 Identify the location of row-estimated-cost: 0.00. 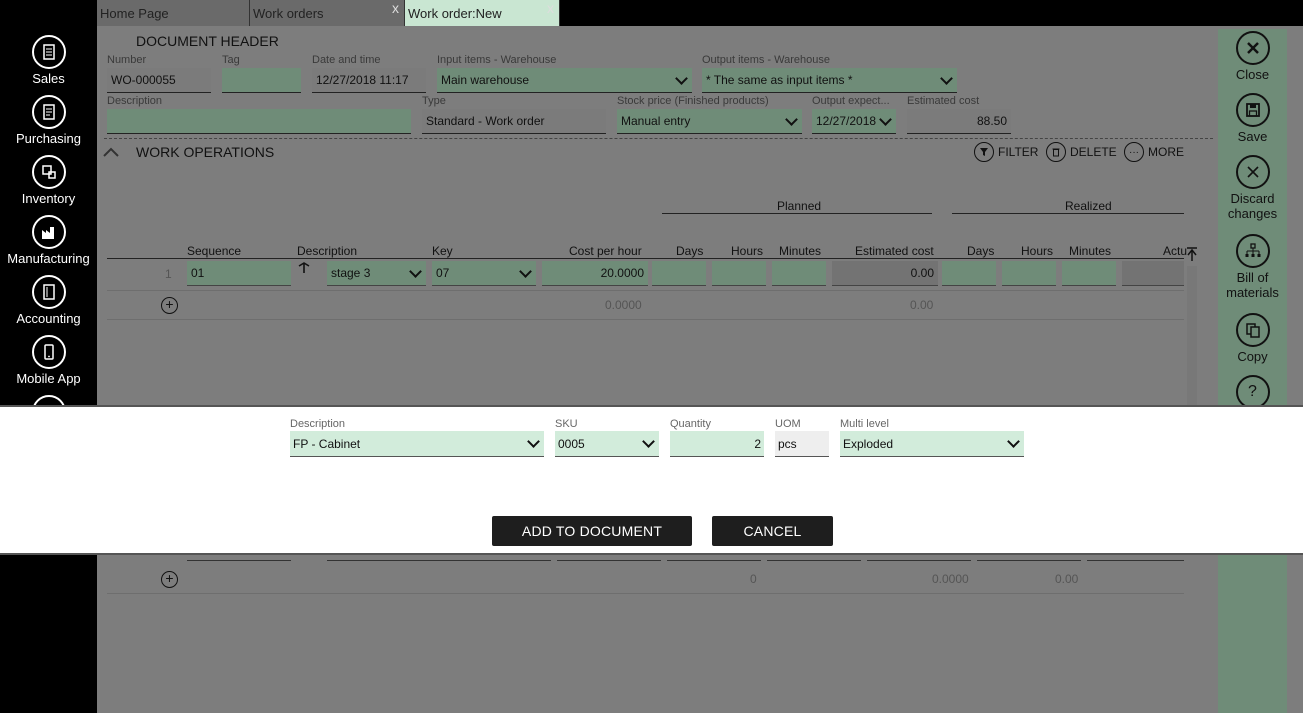
(885, 273).